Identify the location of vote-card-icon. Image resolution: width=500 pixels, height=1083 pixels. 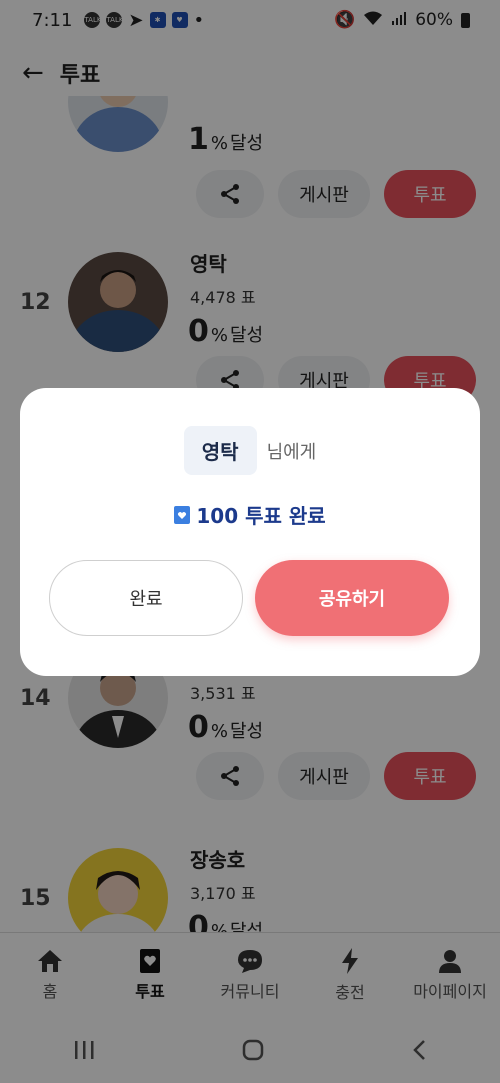
(182, 514).